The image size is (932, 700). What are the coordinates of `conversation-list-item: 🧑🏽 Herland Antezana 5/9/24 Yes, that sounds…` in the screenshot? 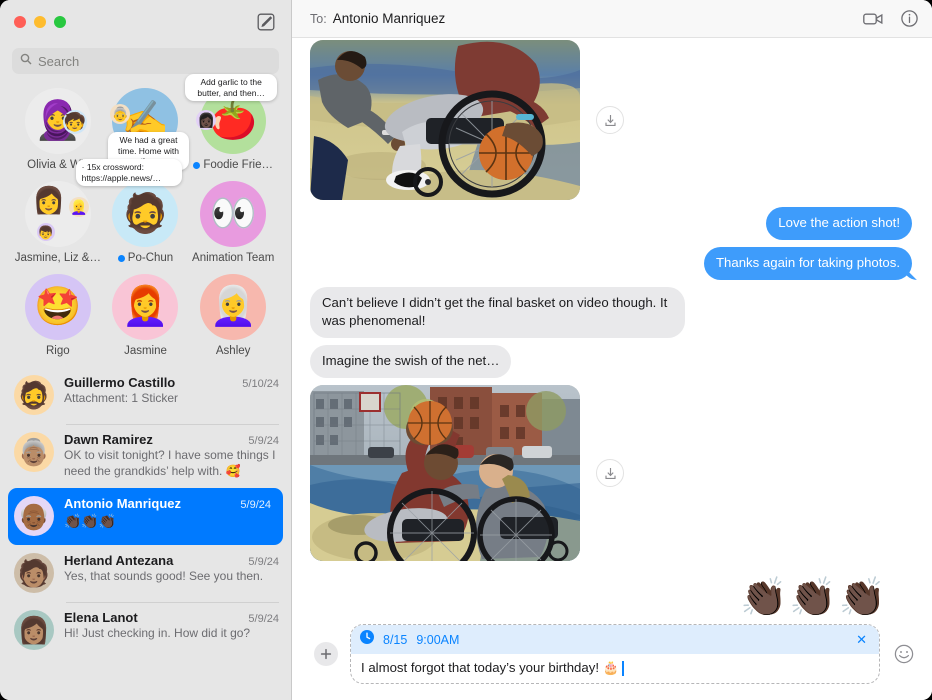 It's located at (145, 573).